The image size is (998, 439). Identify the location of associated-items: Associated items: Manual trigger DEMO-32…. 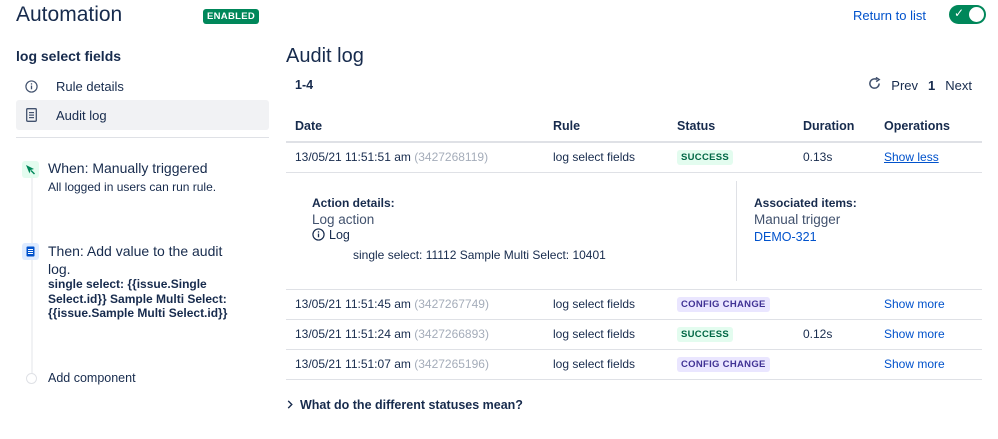
(805, 220).